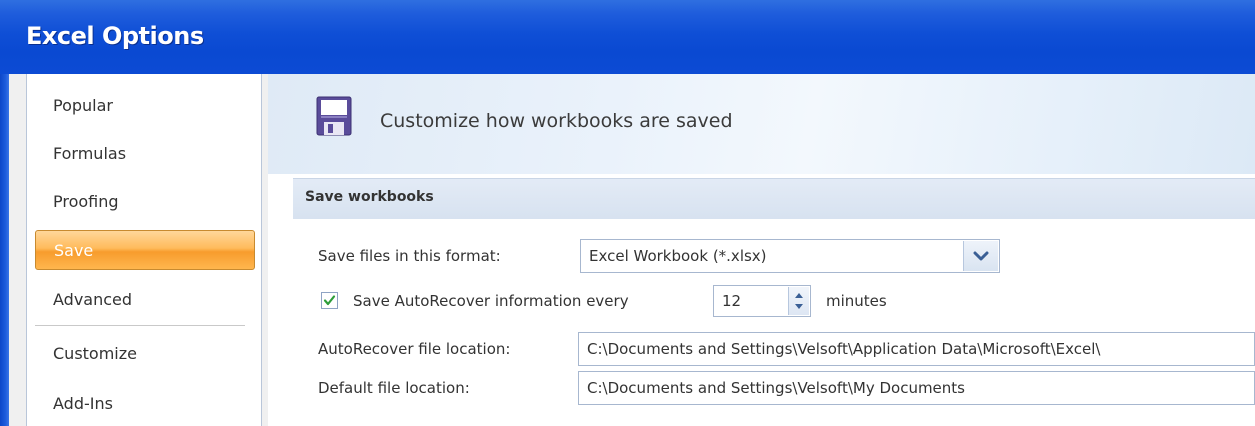 The width and height of the screenshot is (1255, 426). I want to click on floppy-disk-icon, so click(334, 116).